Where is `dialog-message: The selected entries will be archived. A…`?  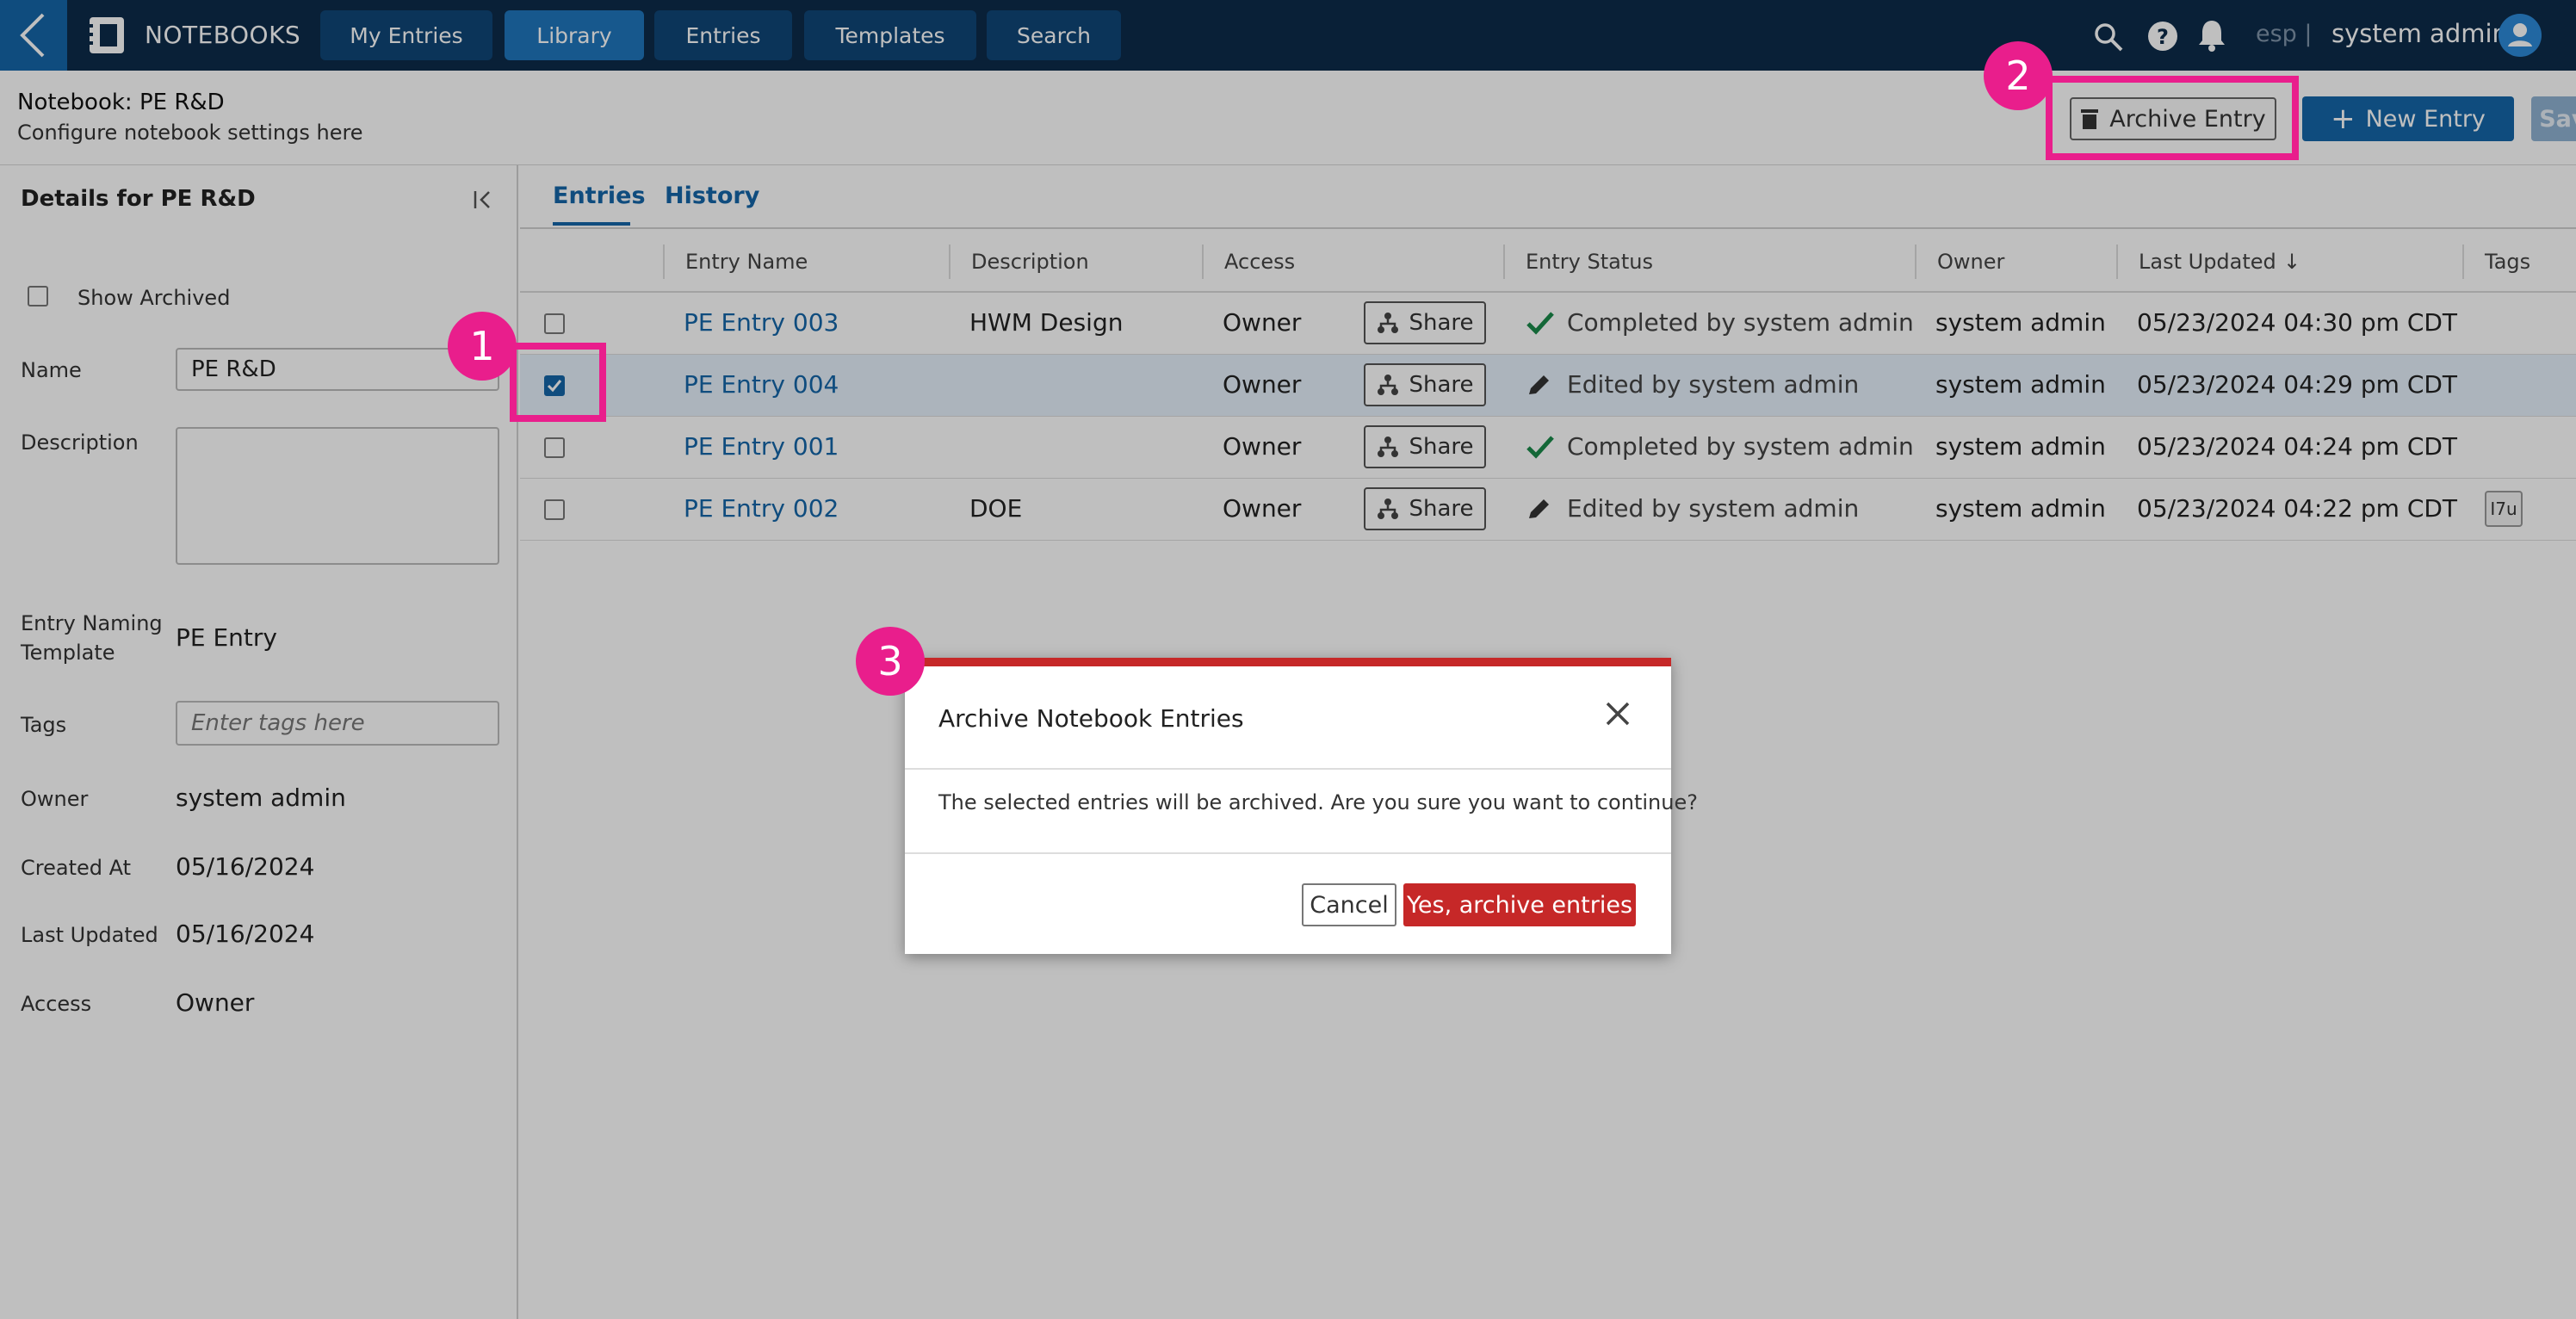 dialog-message: The selected entries will be archived. A… is located at coordinates (1318, 802).